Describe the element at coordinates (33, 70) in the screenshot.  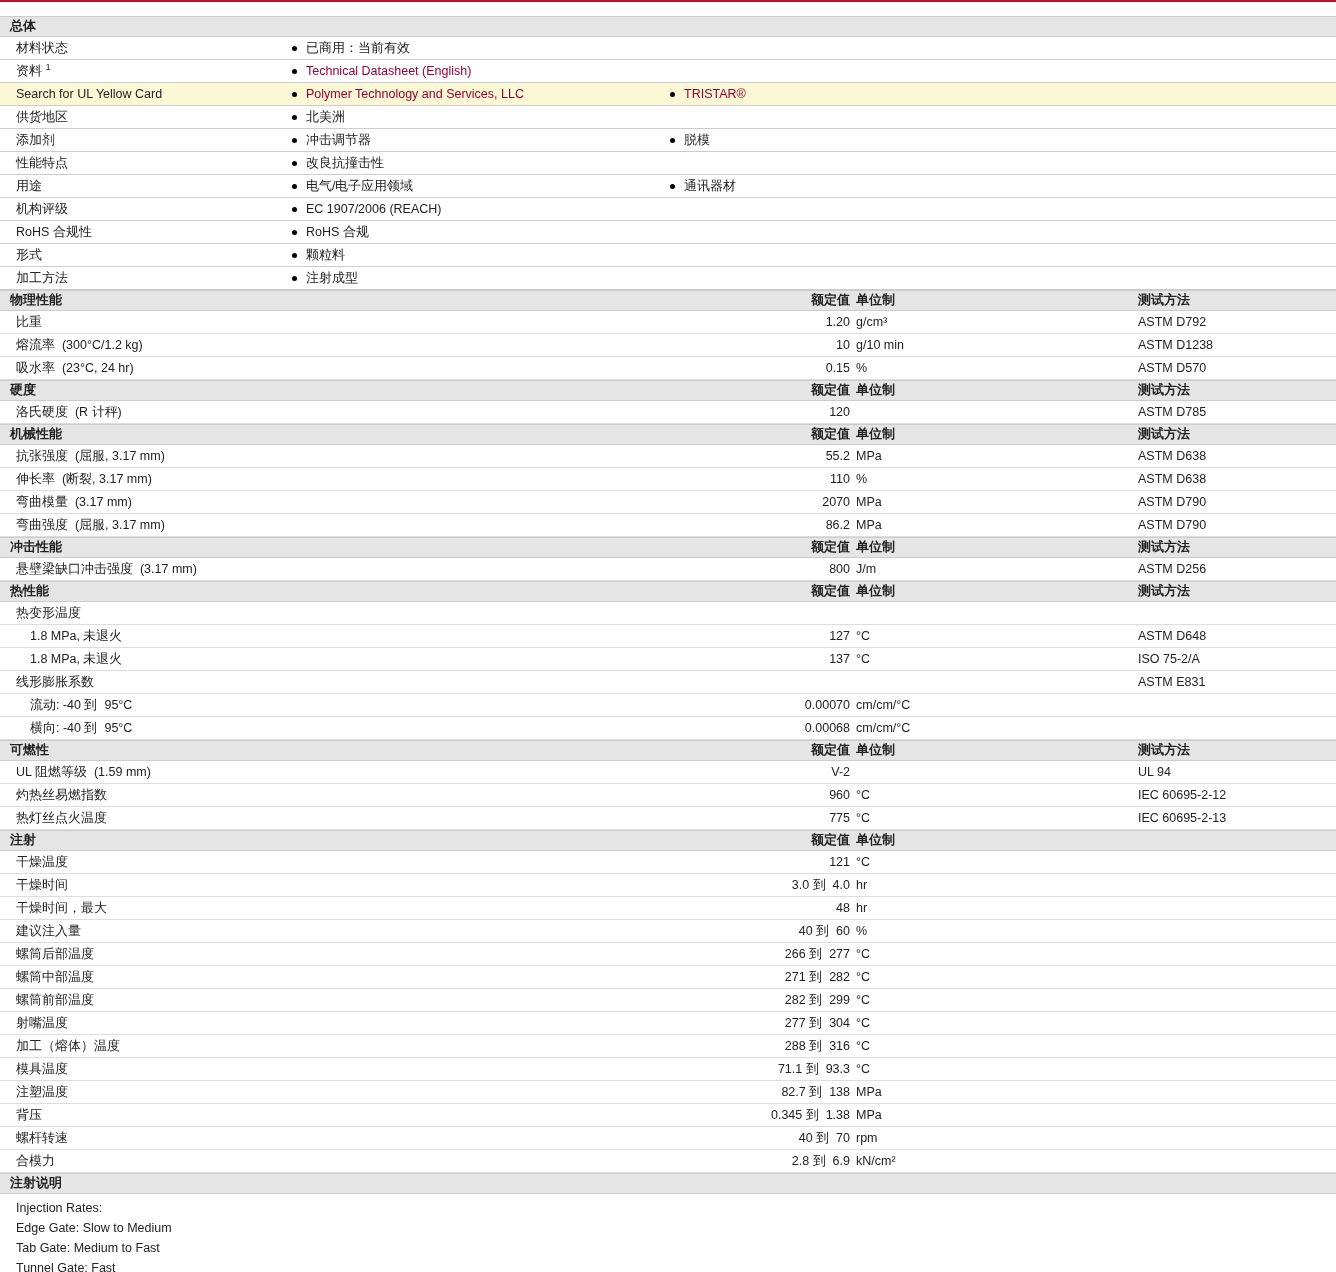
I see `general-label: 资料 $^{1}$` at that location.